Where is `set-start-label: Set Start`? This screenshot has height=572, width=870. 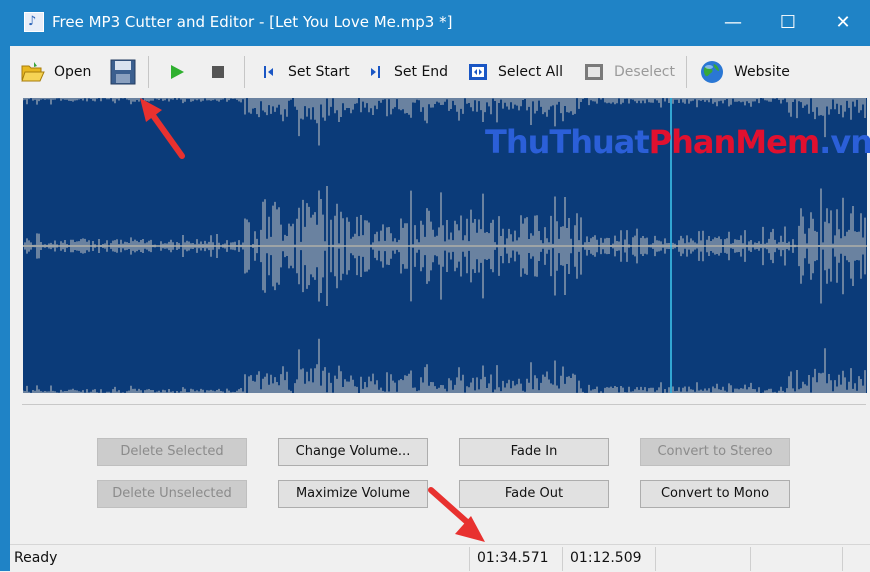 set-start-label: Set Start is located at coordinates (319, 72).